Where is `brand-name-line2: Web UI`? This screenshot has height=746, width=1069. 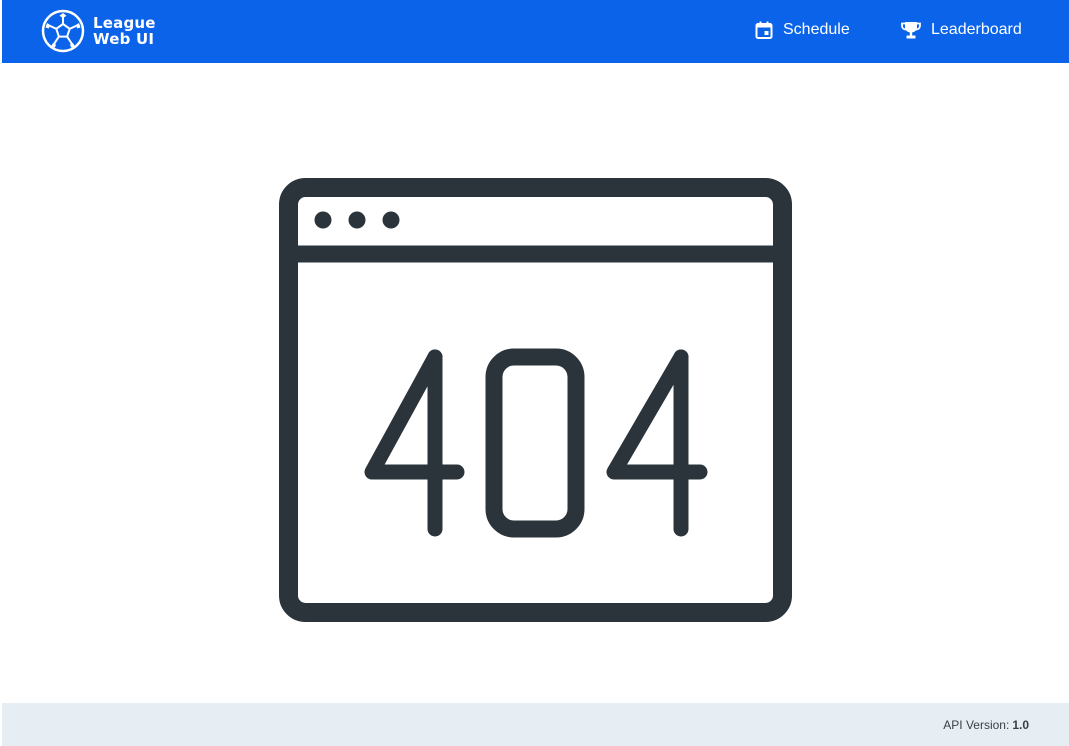 brand-name-line2: Web UI is located at coordinates (124, 39).